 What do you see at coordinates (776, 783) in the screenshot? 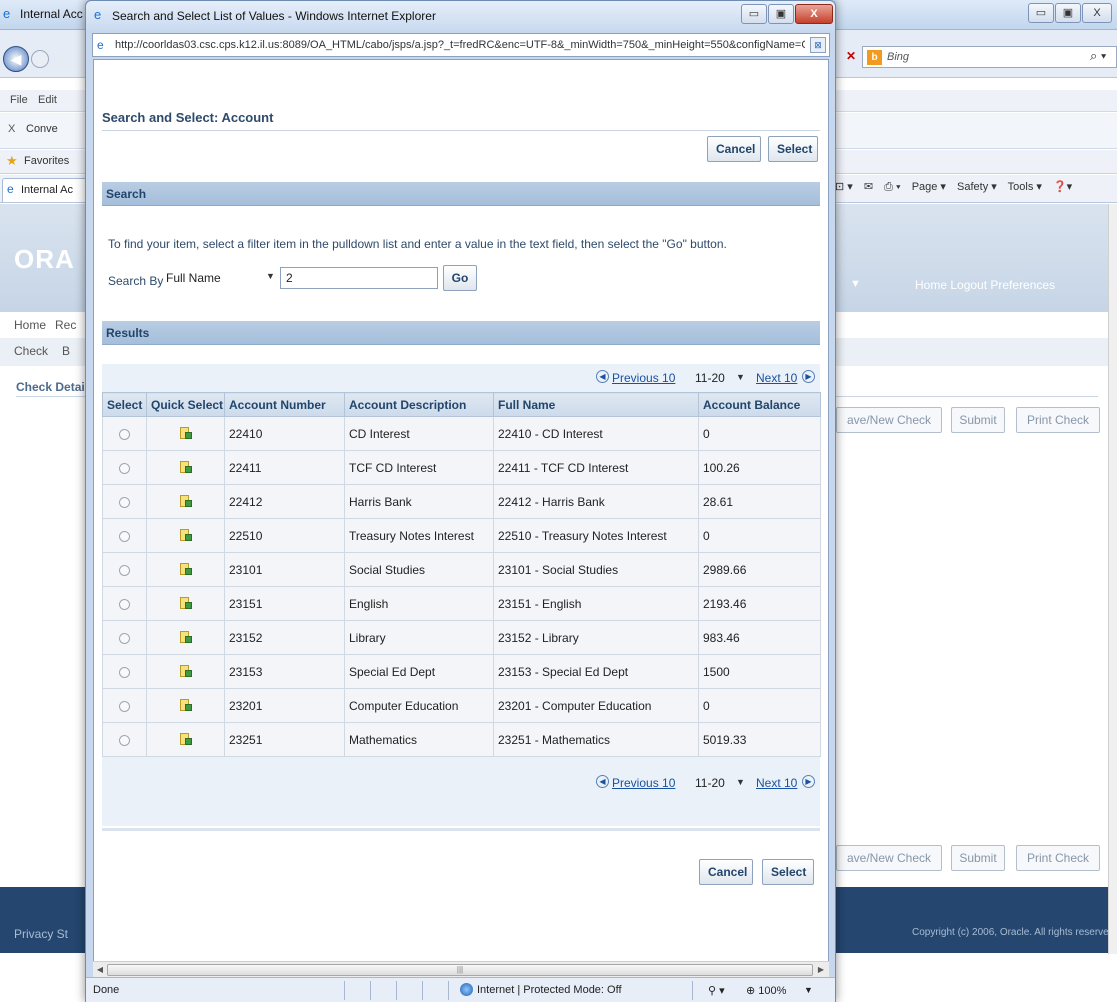
I see `next-10-link-bottom: Next 10` at bounding box center [776, 783].